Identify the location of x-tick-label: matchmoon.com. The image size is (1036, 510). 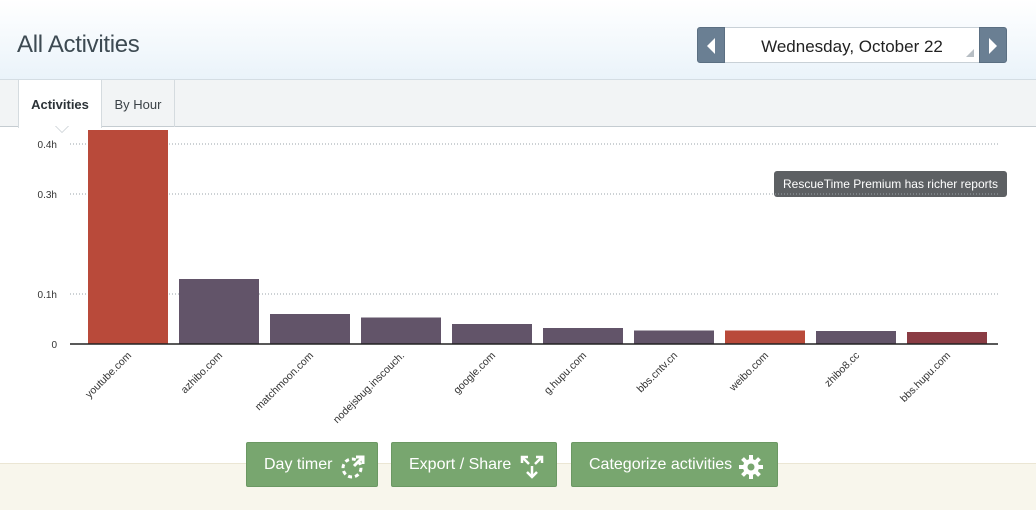
(285, 381).